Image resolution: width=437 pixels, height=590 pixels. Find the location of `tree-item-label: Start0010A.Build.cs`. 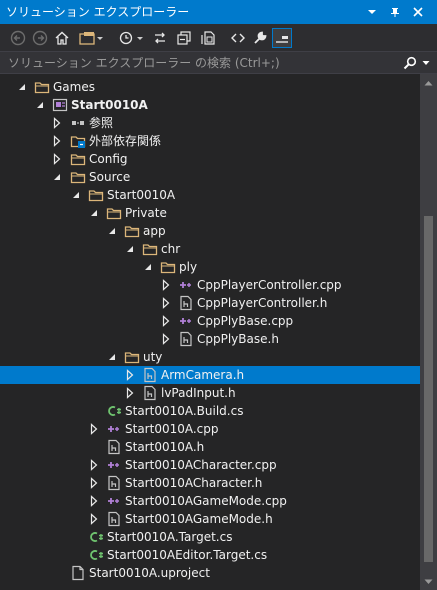

tree-item-label: Start0010A.Build.cs is located at coordinates (184, 411).